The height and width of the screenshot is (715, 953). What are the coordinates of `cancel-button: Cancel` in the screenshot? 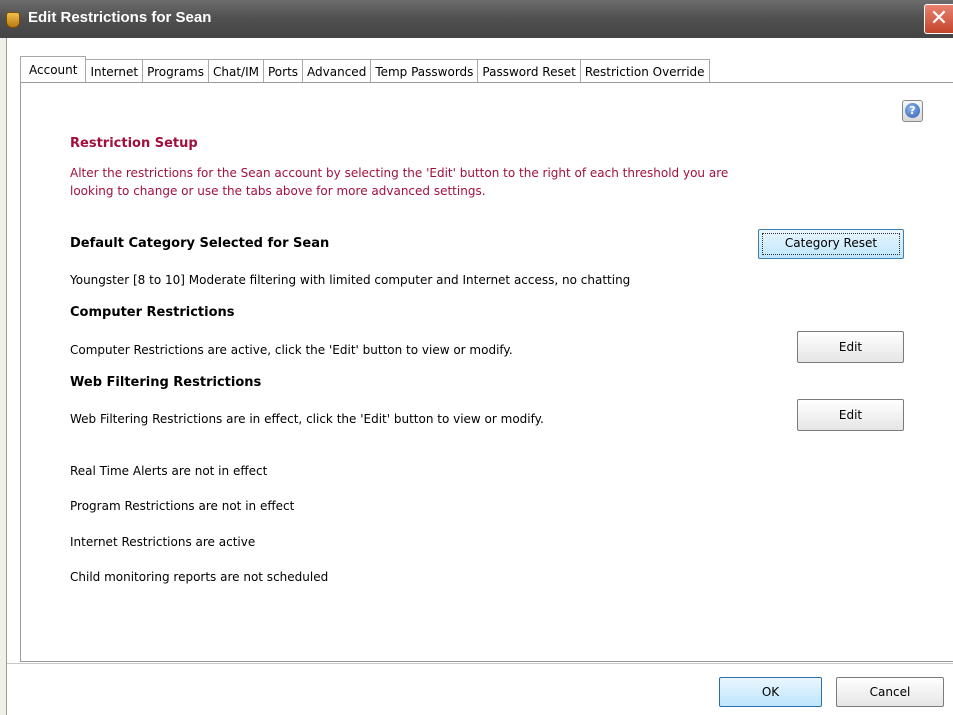 It's located at (890, 692).